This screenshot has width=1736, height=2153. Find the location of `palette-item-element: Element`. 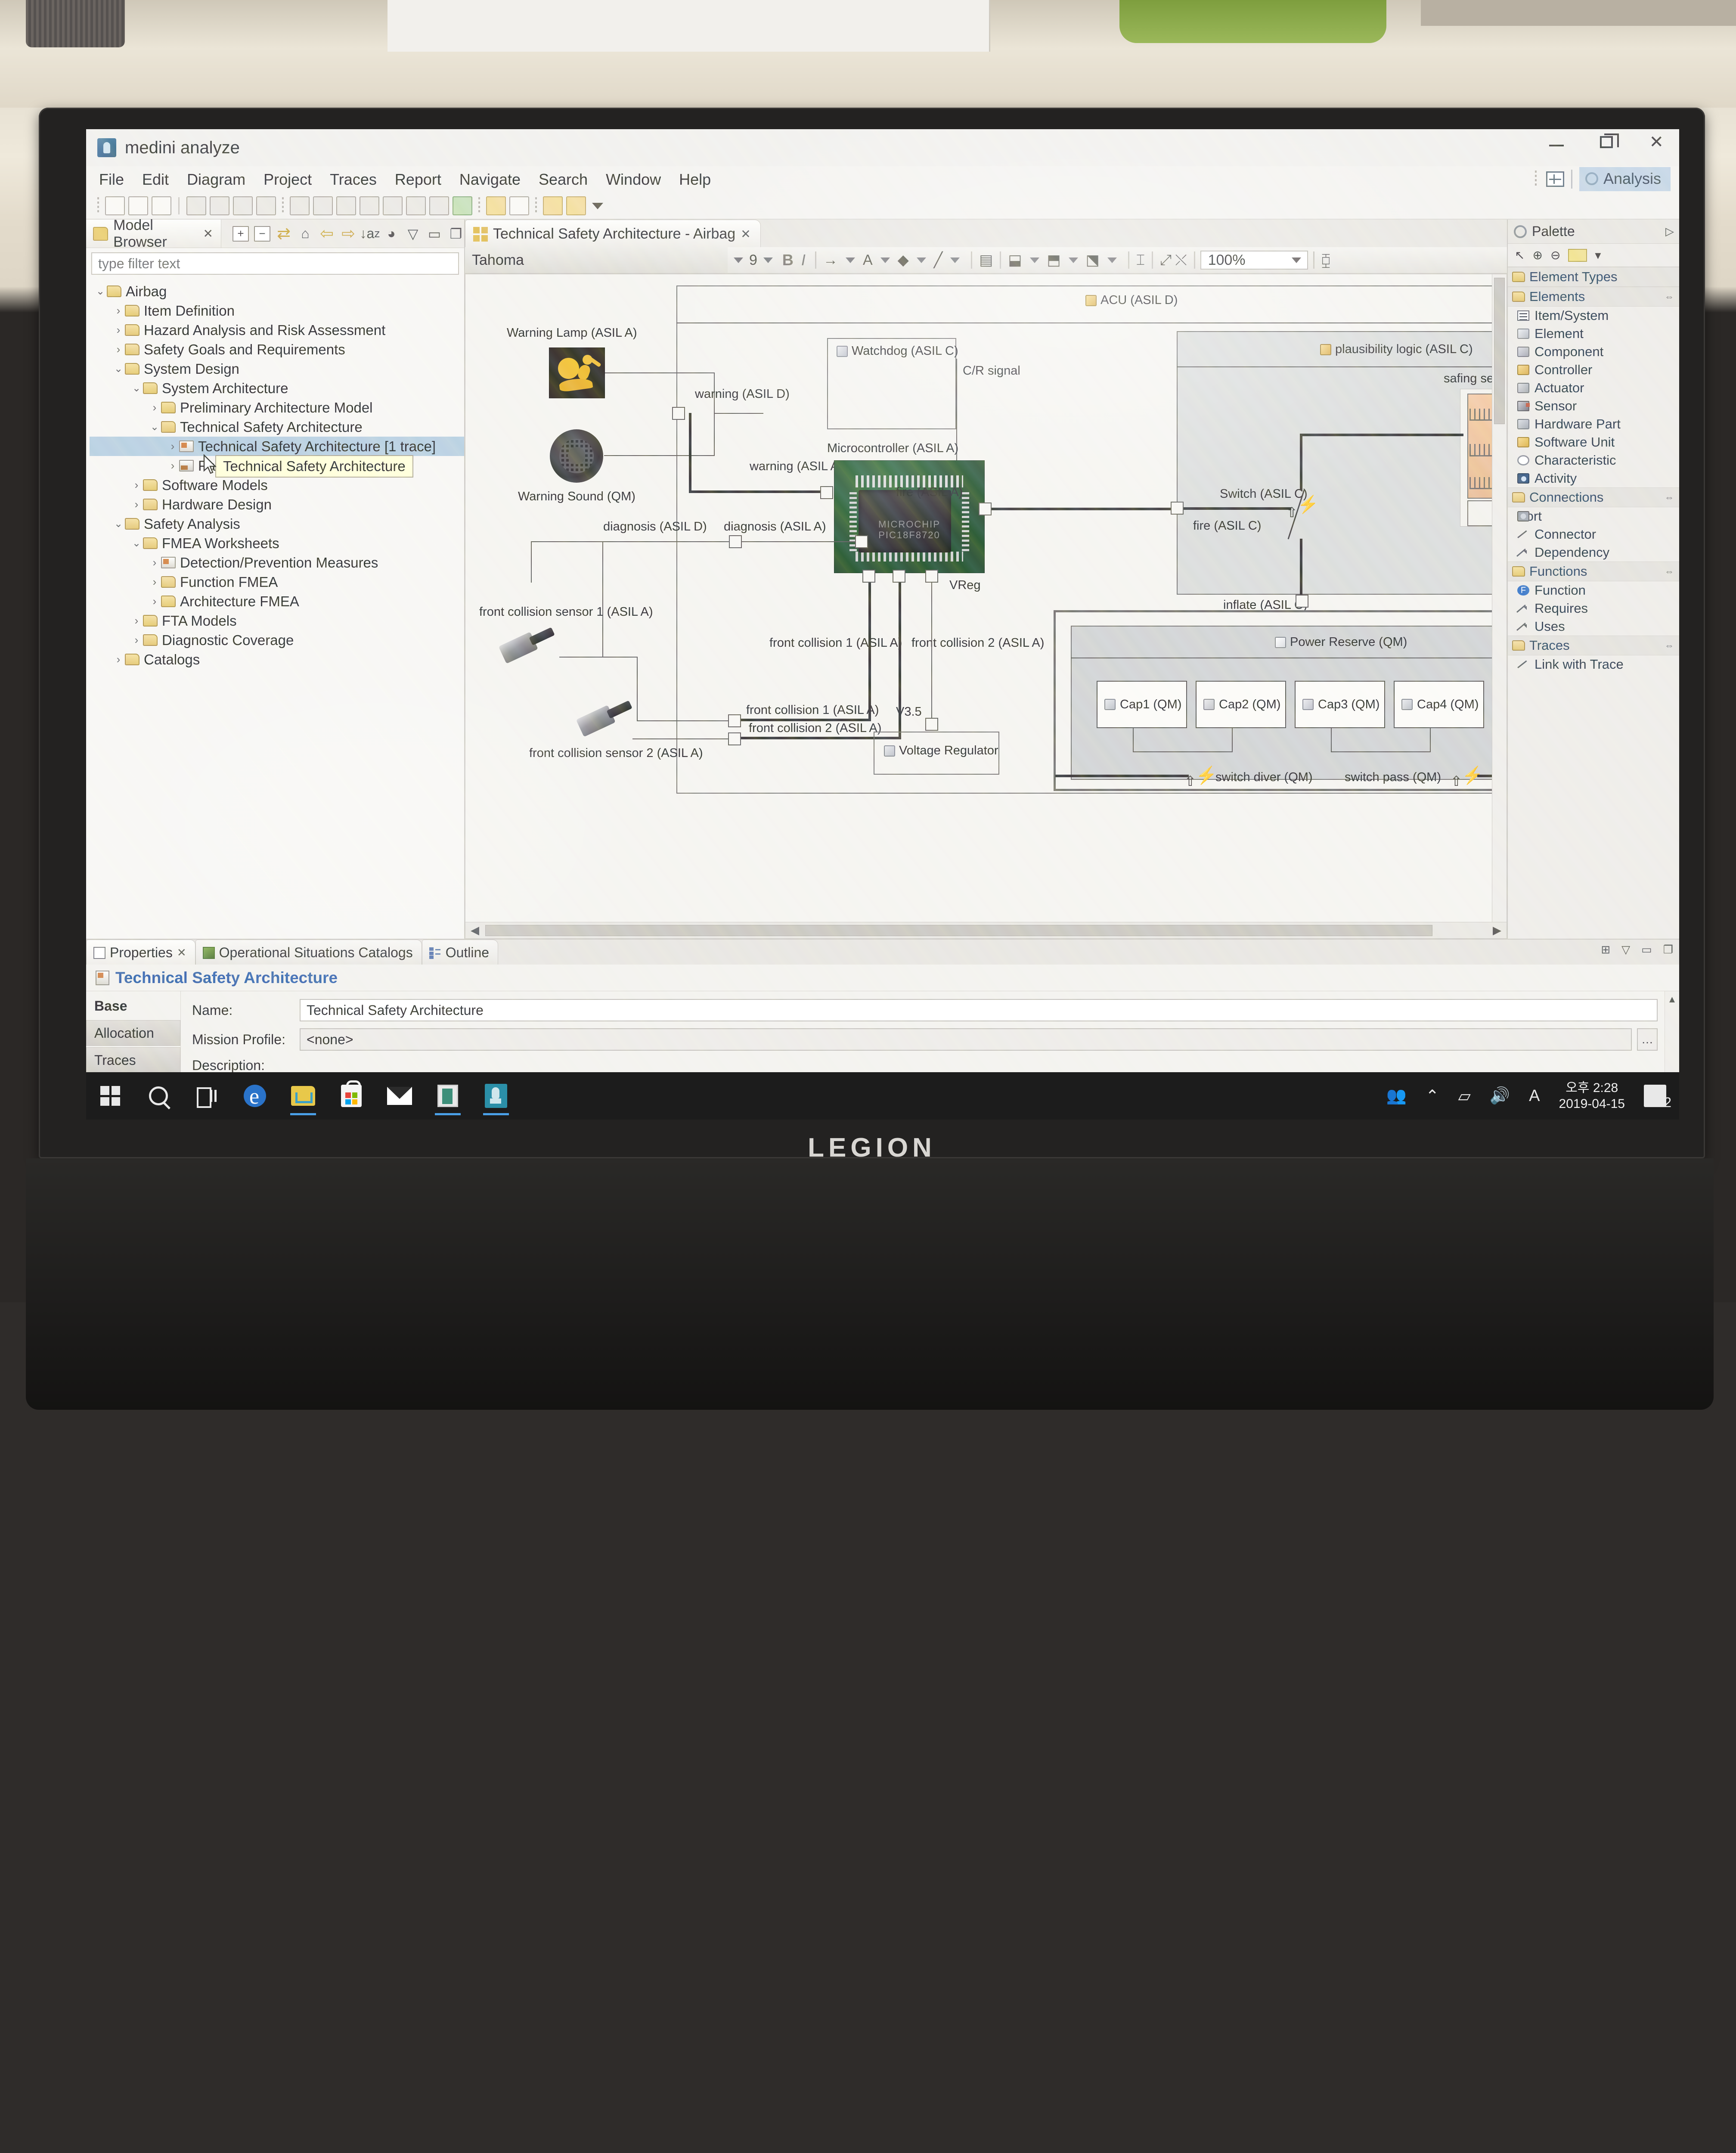

palette-item-element: Element is located at coordinates (1594, 334).